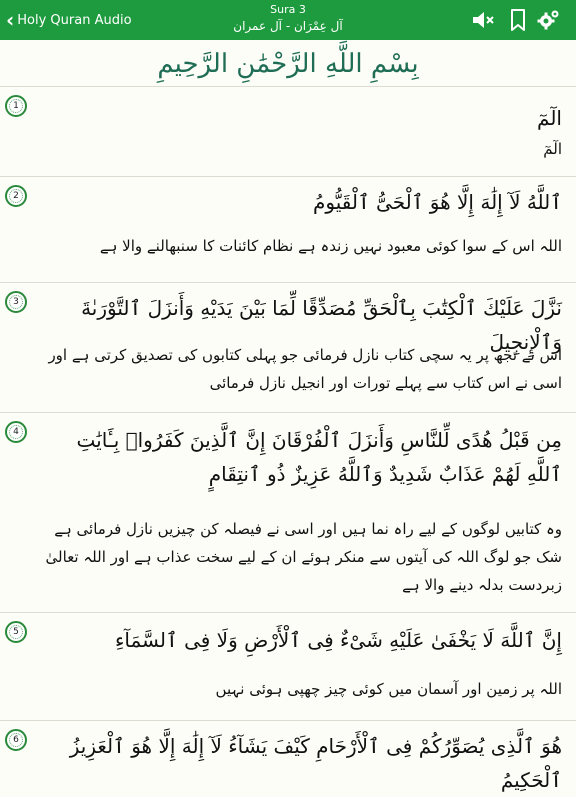 This screenshot has width=576, height=797. I want to click on verse-row: 1 الٓمٓ الٓمٓ, so click(288, 131).